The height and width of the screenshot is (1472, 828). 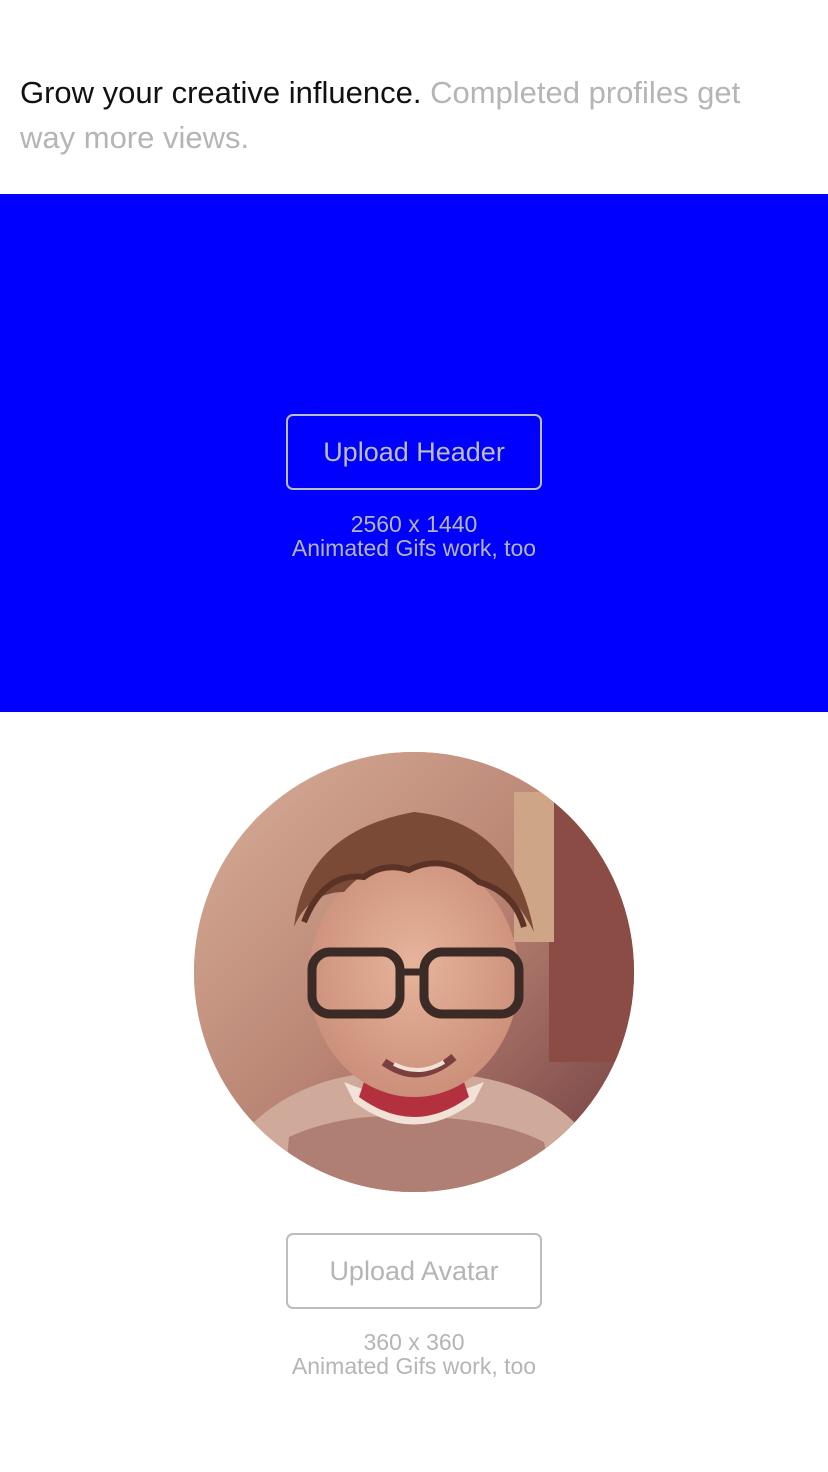 What do you see at coordinates (414, 1342) in the screenshot?
I see `avatar-dimensions: 360 x 360` at bounding box center [414, 1342].